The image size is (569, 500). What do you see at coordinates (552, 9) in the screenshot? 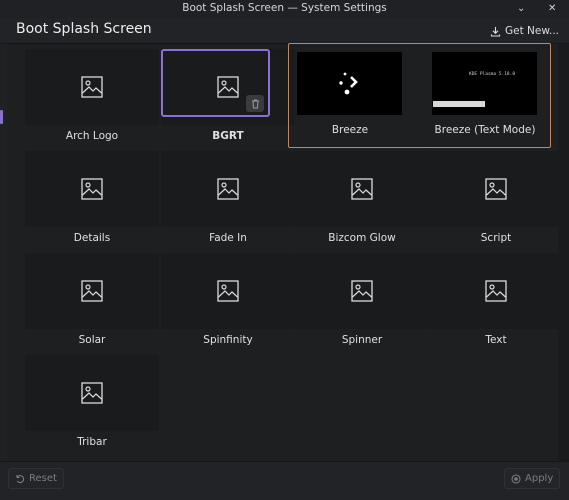
I see `close-icon: ✕` at bounding box center [552, 9].